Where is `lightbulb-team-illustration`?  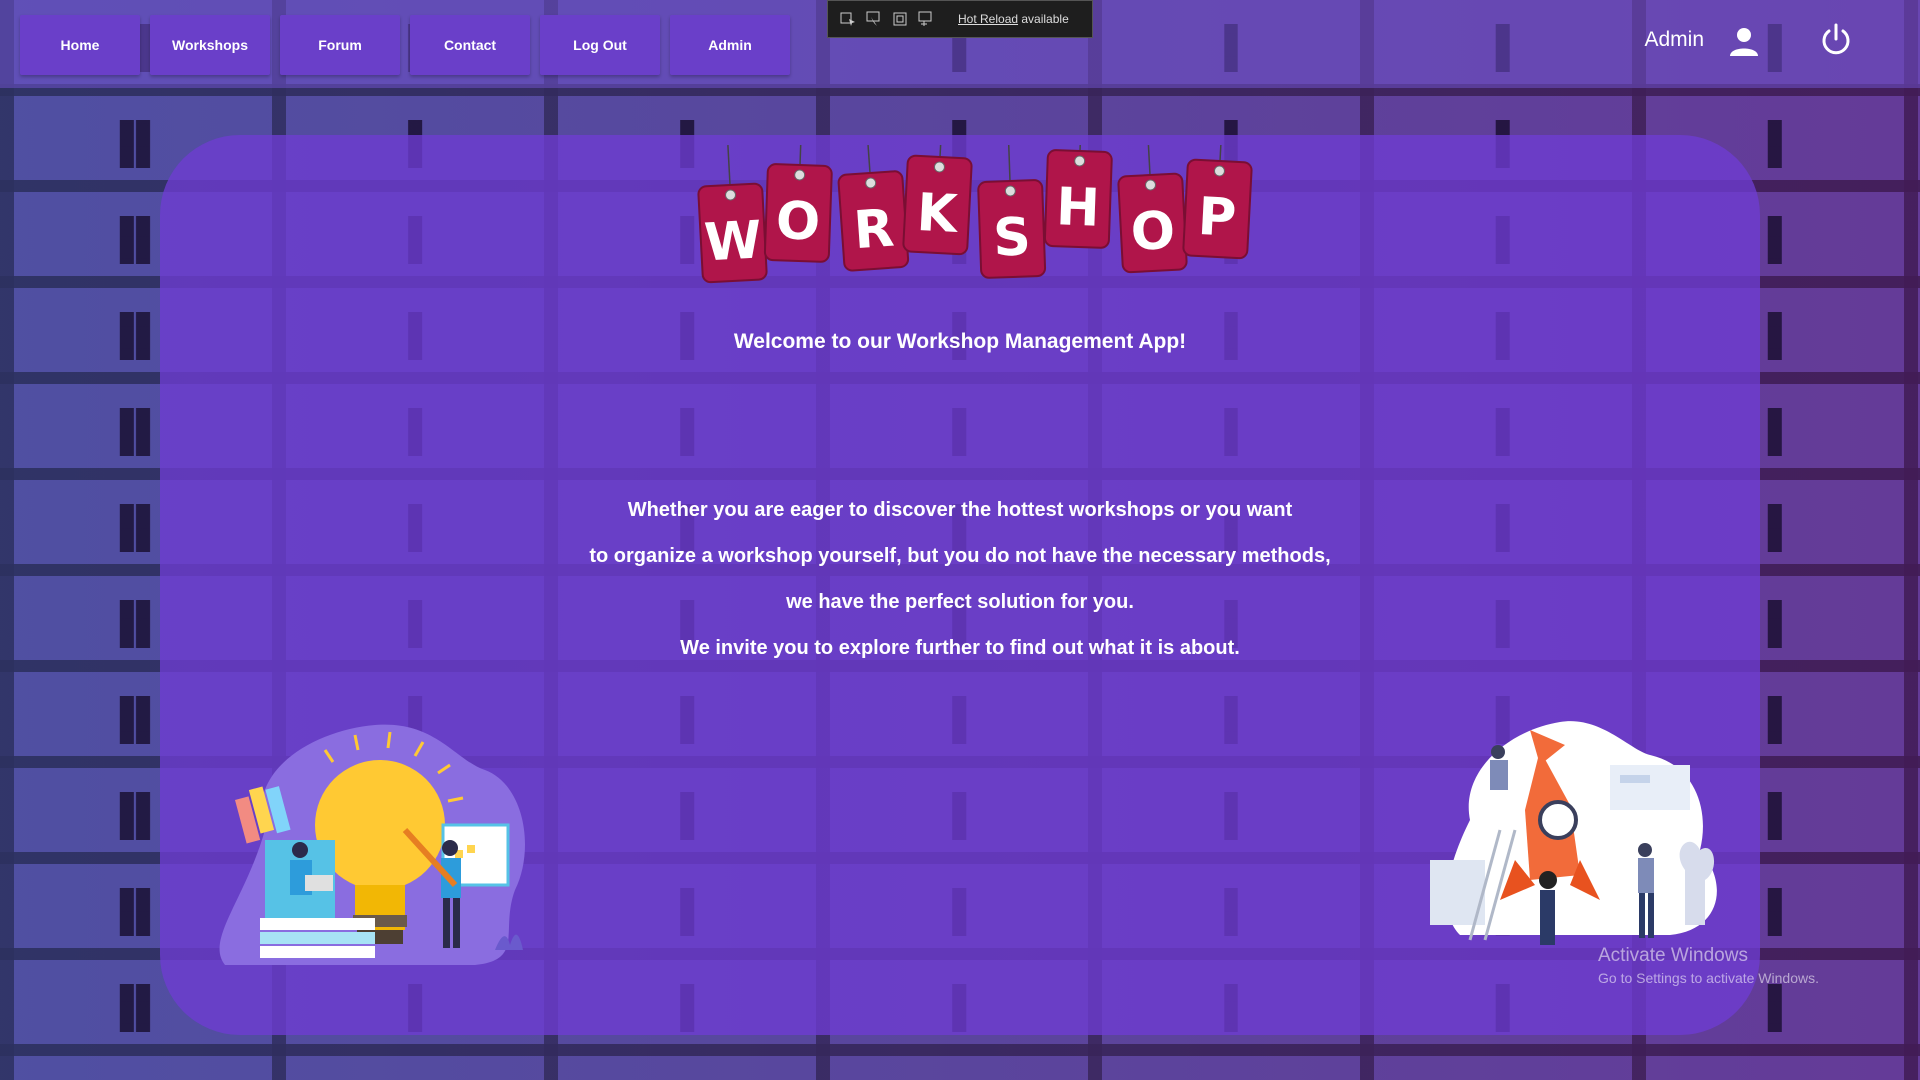 lightbulb-team-illustration is located at coordinates (372, 844).